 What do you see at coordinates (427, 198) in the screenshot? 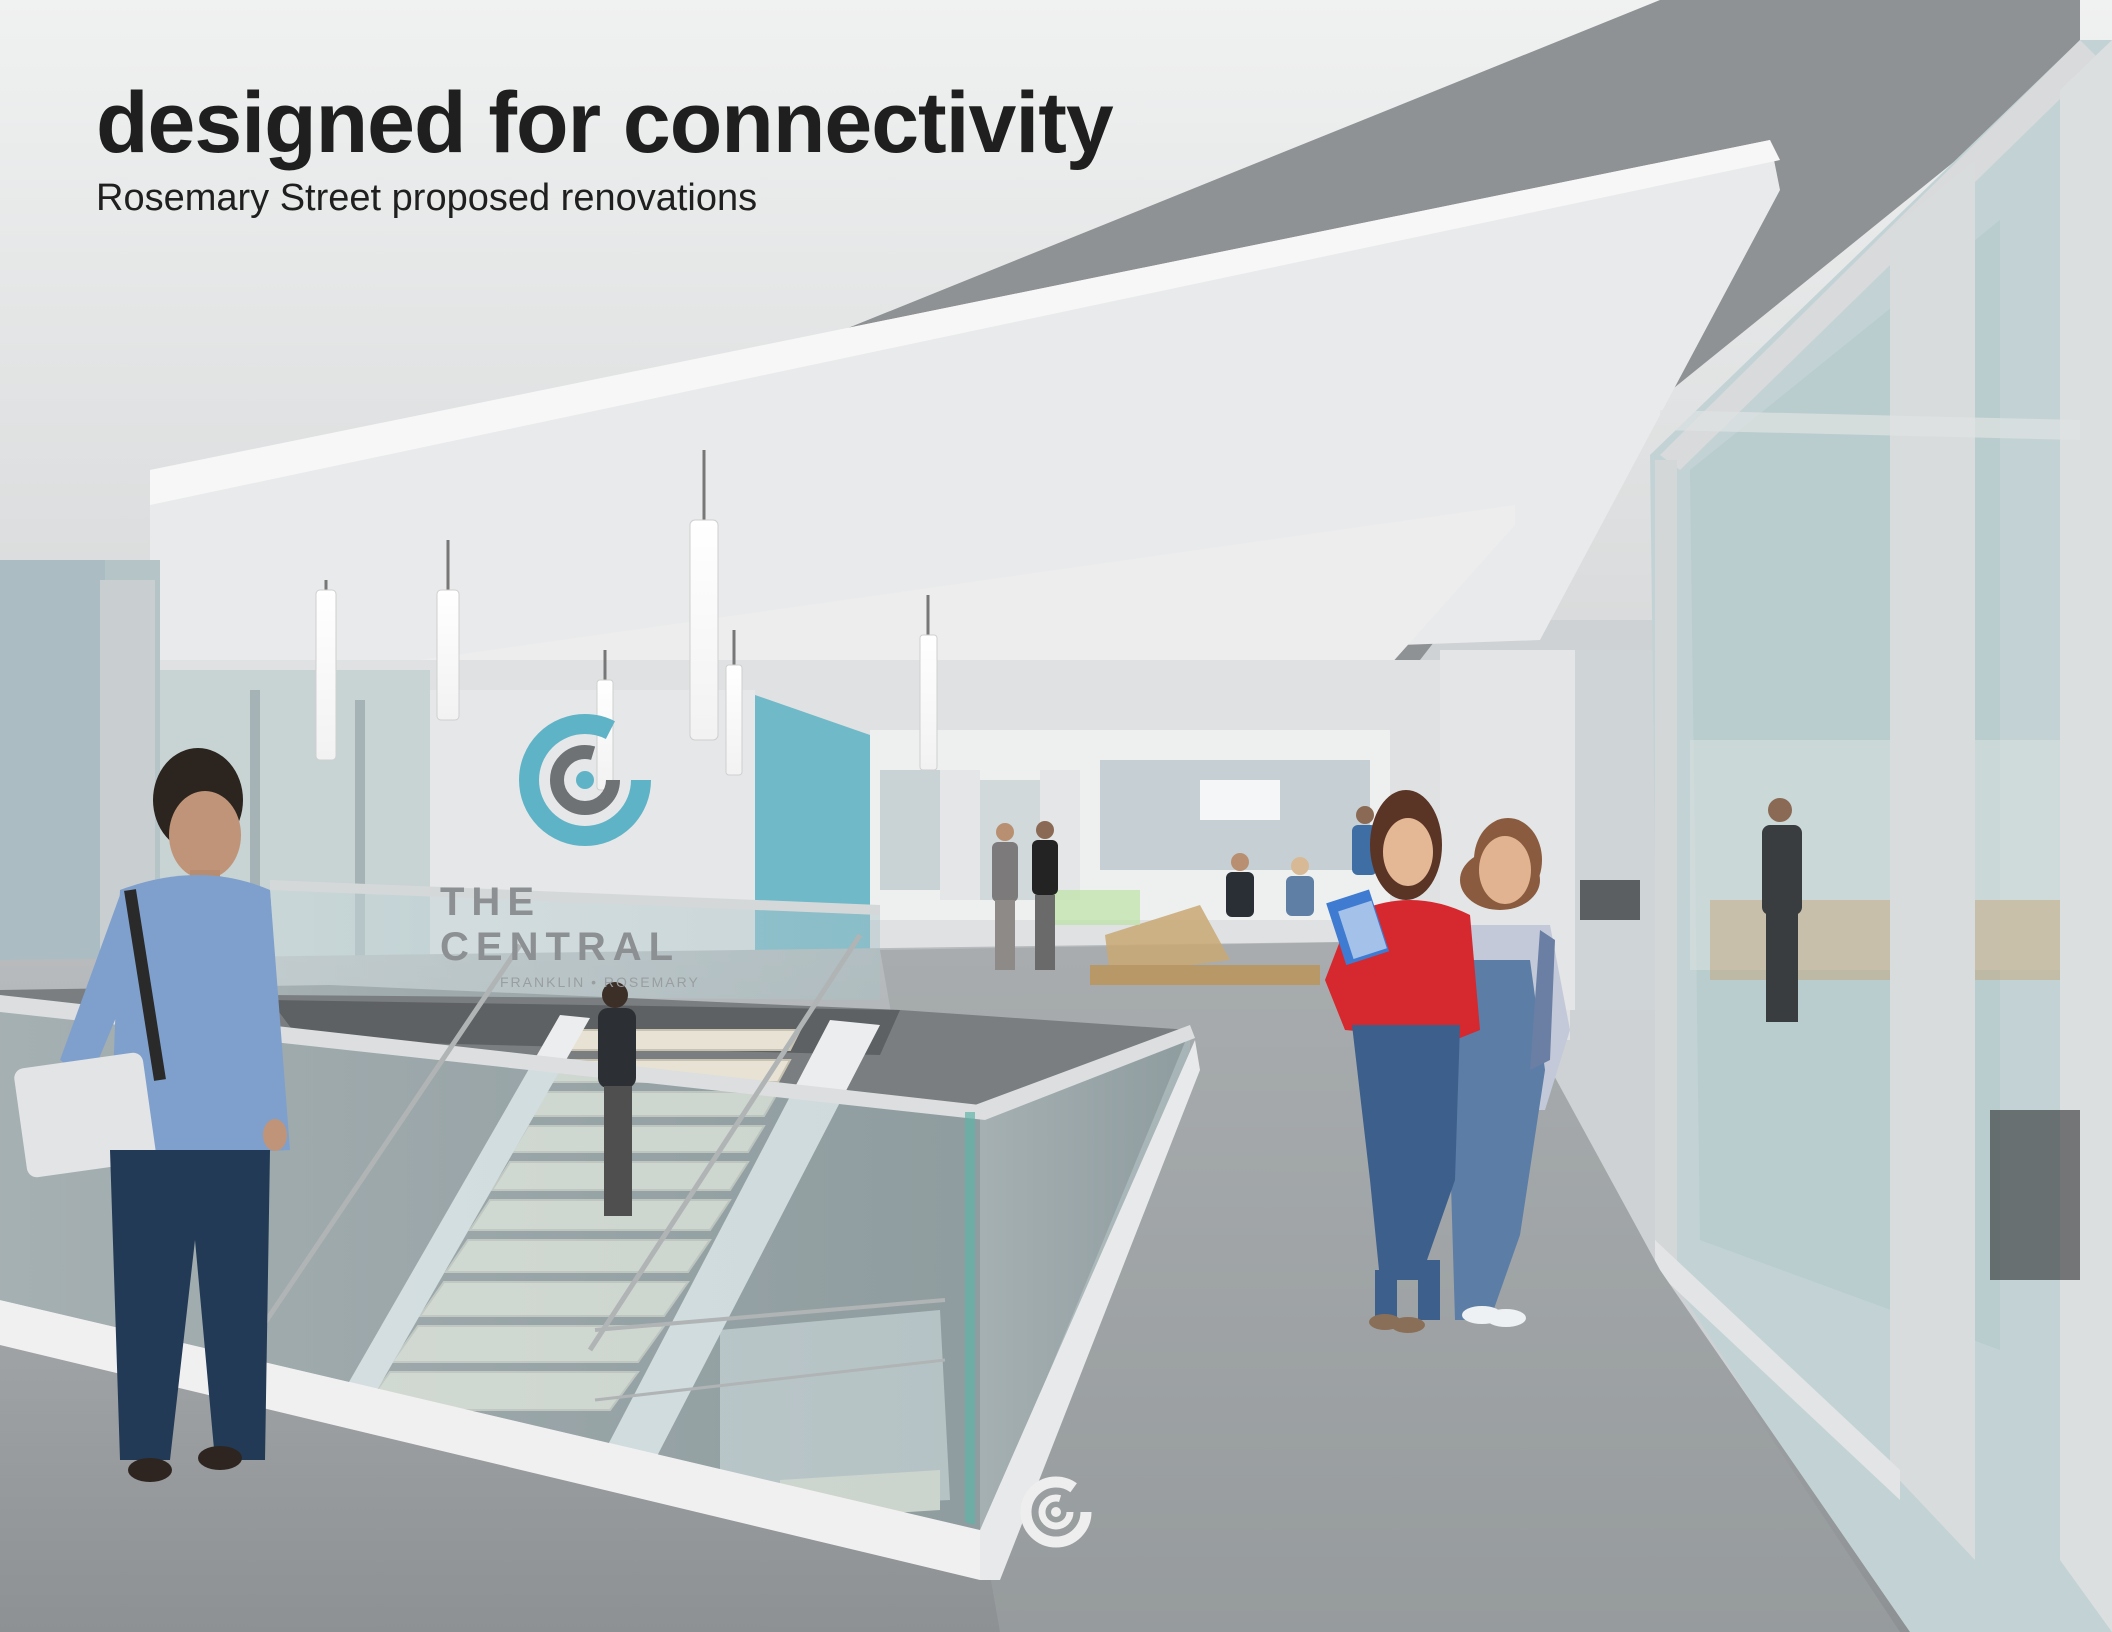
I see `page-subtitle: Rosemary Street proposed renovations` at bounding box center [427, 198].